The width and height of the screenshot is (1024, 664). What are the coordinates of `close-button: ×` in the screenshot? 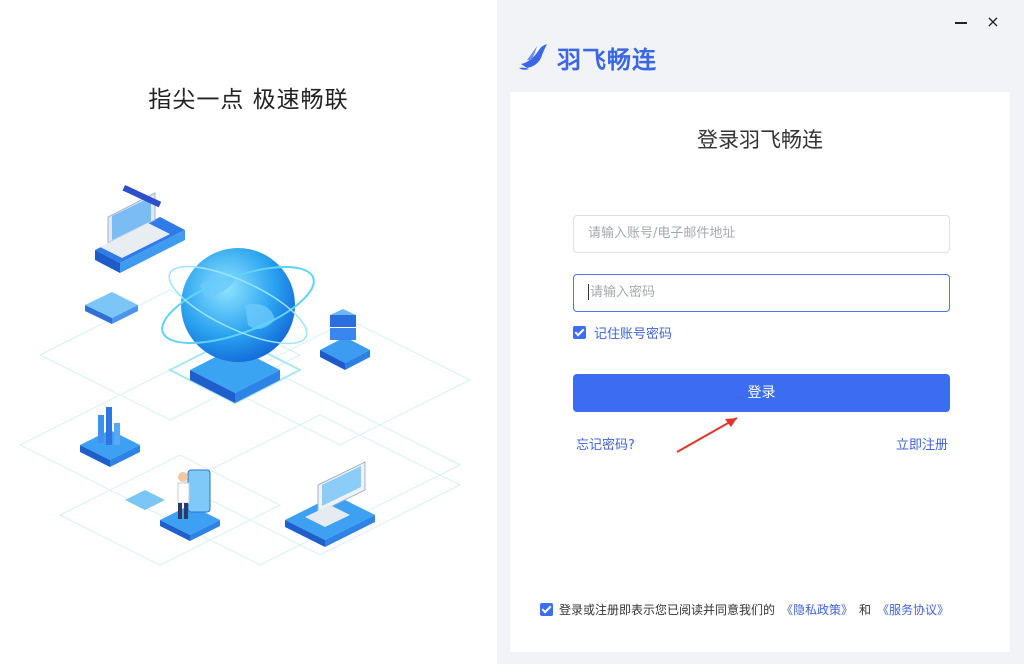 It's located at (993, 22).